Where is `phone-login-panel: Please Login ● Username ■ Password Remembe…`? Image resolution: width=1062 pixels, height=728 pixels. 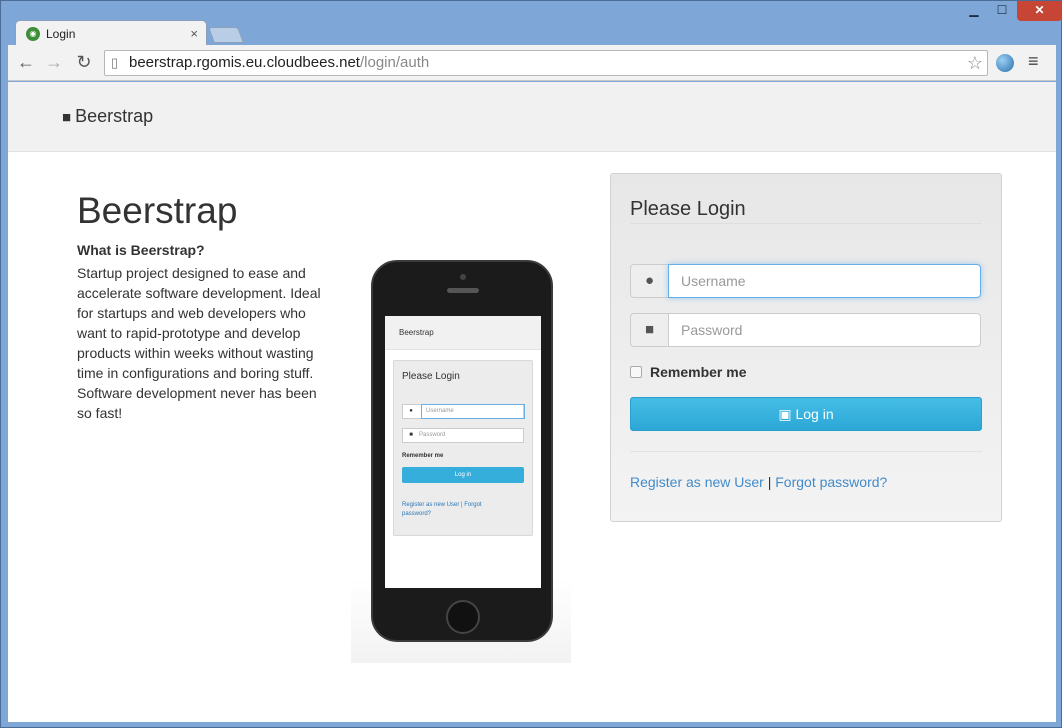 phone-login-panel: Please Login ● Username ■ Password Remembe… is located at coordinates (463, 448).